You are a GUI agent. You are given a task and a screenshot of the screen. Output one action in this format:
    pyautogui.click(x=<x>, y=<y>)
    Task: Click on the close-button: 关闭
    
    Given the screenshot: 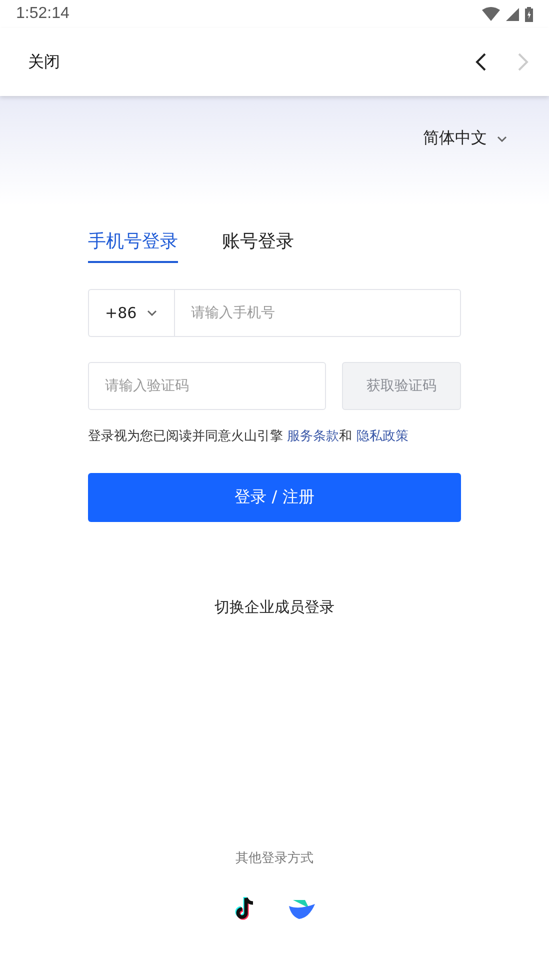 What is the action you would take?
    pyautogui.click(x=44, y=62)
    